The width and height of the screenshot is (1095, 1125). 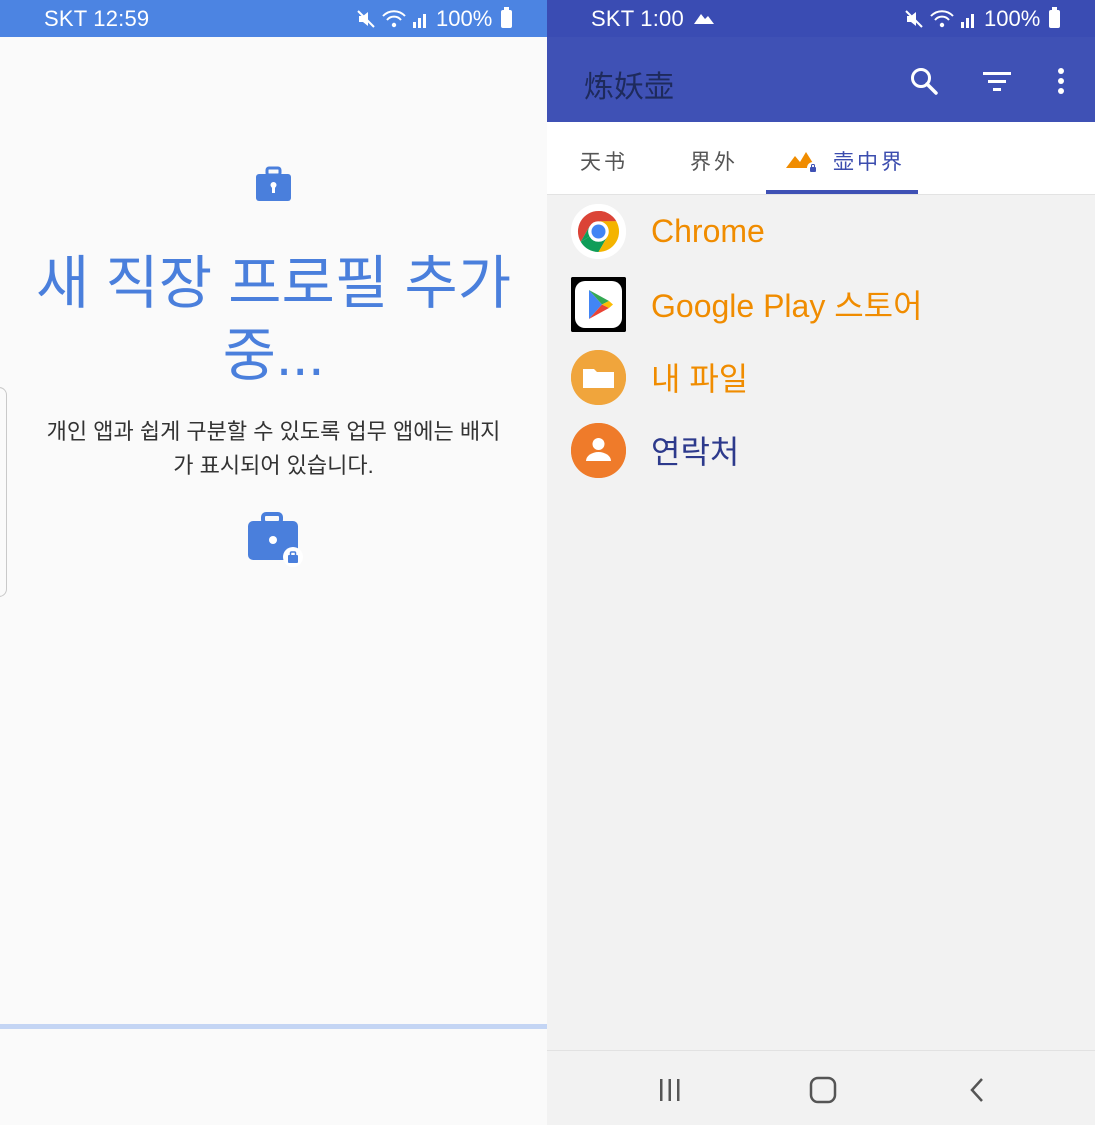 I want to click on tab-tianshu: 天书, so click(x=604, y=161).